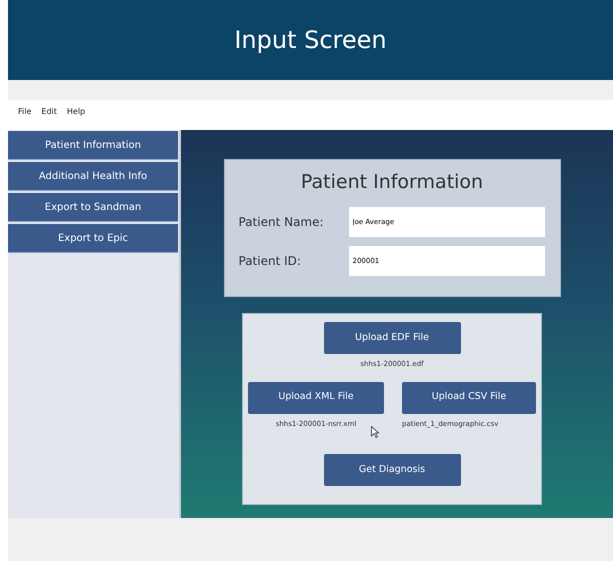 The height and width of the screenshot is (561, 613). Describe the element at coordinates (25, 112) in the screenshot. I see `menu-item: File` at that location.